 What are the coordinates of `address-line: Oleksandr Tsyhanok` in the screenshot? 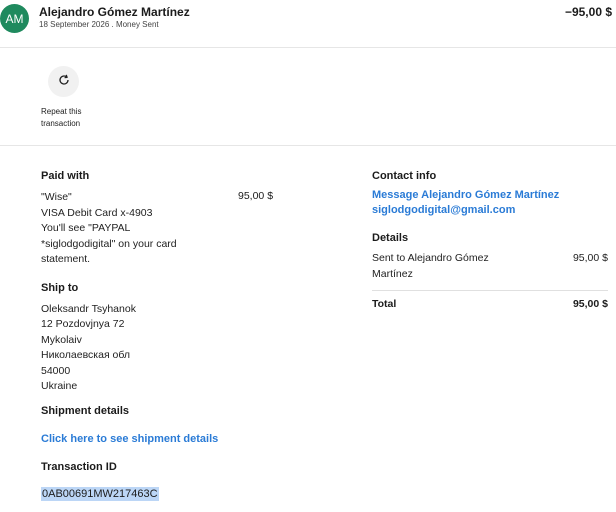 It's located at (88, 308).